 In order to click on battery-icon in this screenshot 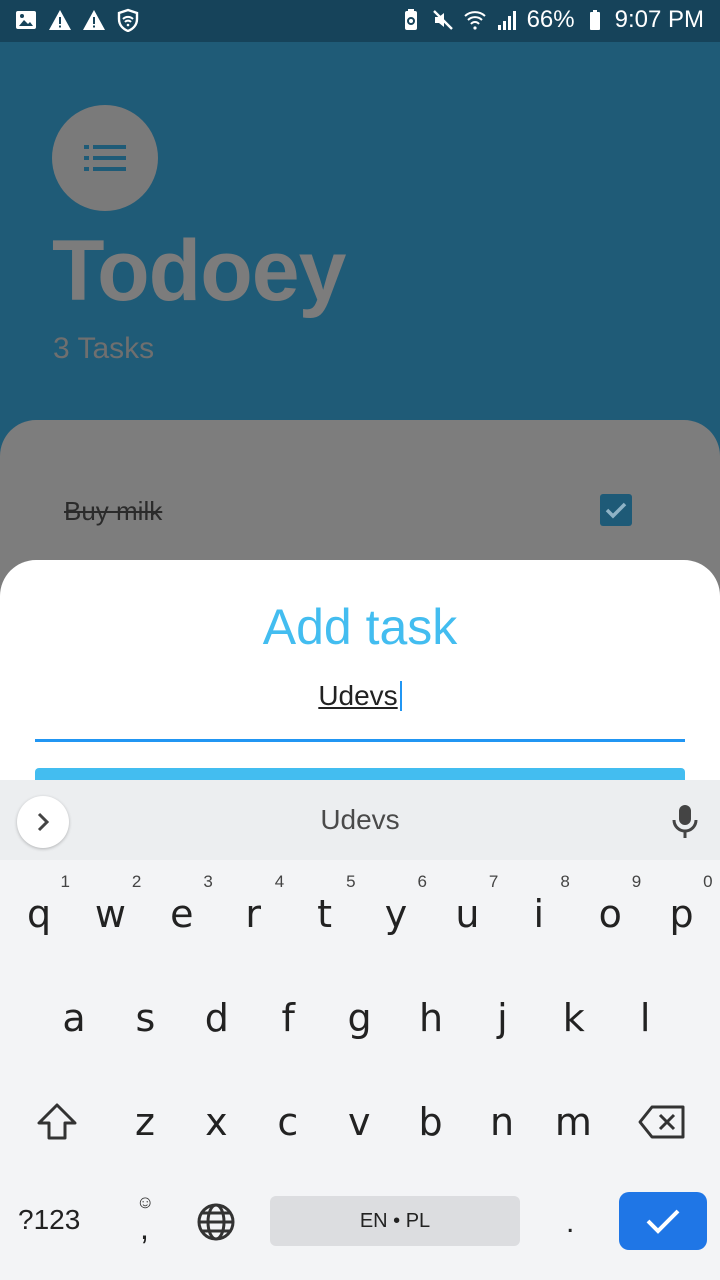, I will do `click(594, 20)`.